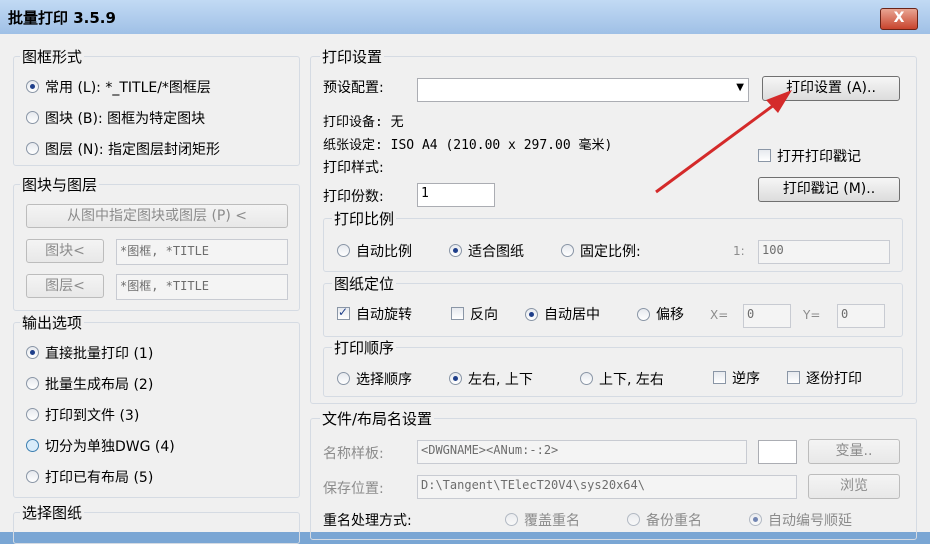 This screenshot has height=544, width=930. I want to click on scale-label-fixed: 固定比例:, so click(610, 252).